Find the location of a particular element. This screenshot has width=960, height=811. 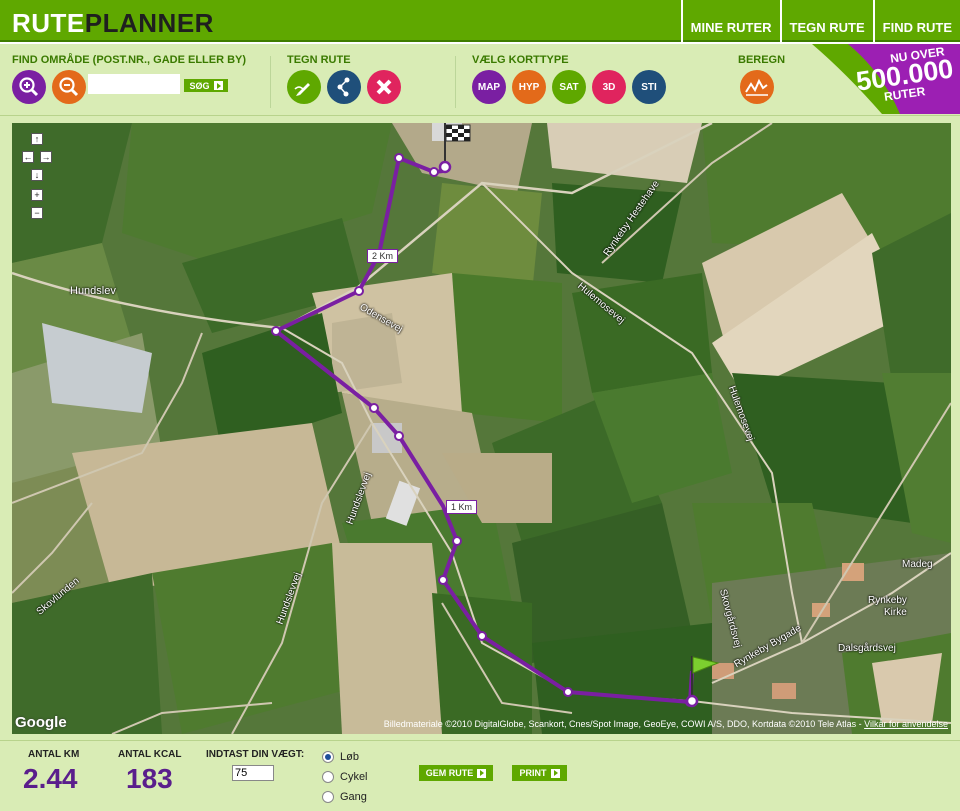

area-search-input is located at coordinates (134, 84).